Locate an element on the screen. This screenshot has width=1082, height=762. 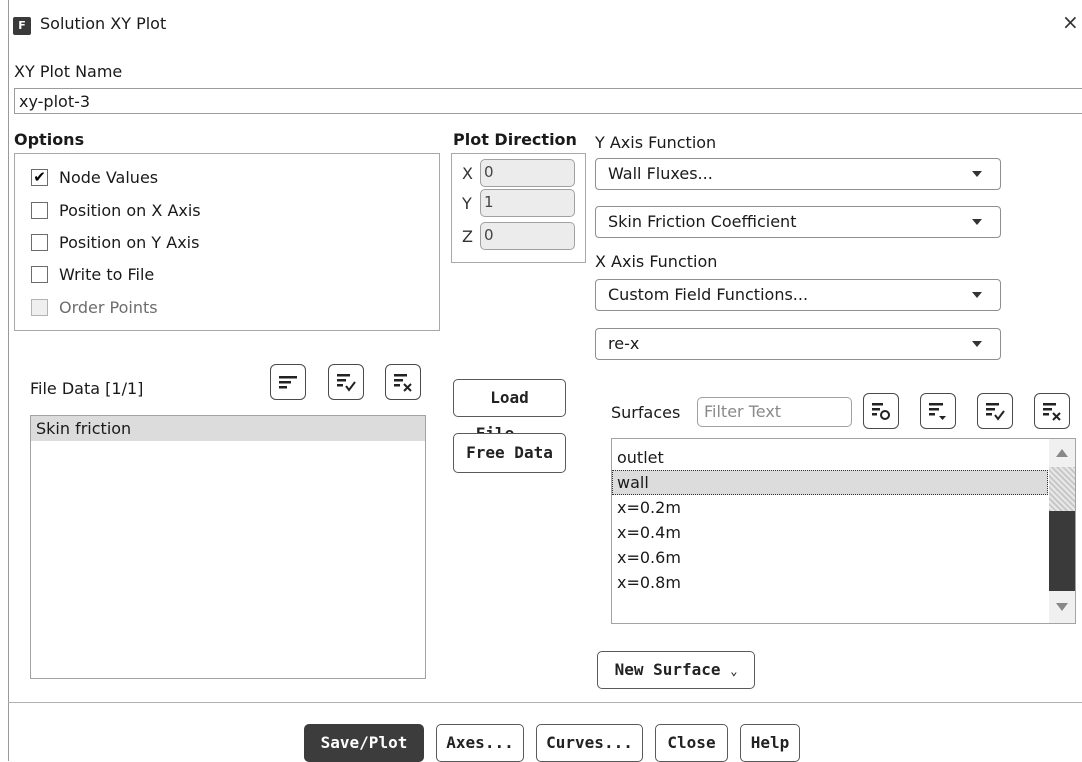
surface-item-x-0-2m: x=0.2m is located at coordinates (830, 507).